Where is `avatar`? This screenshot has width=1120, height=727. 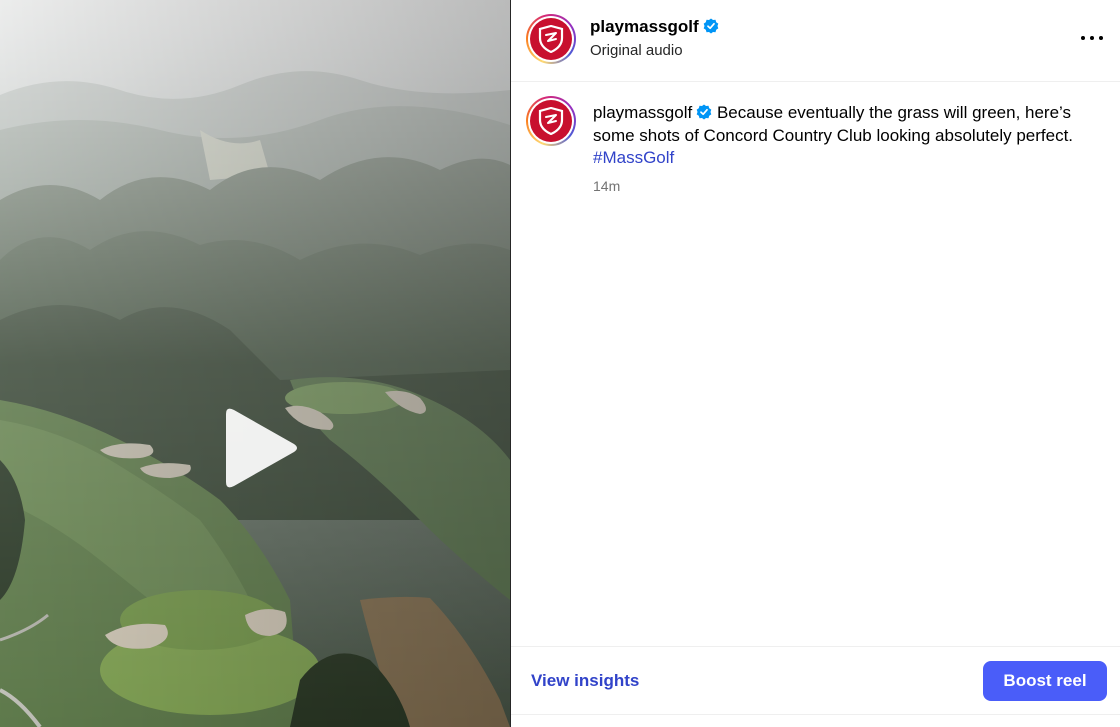 avatar is located at coordinates (551, 39).